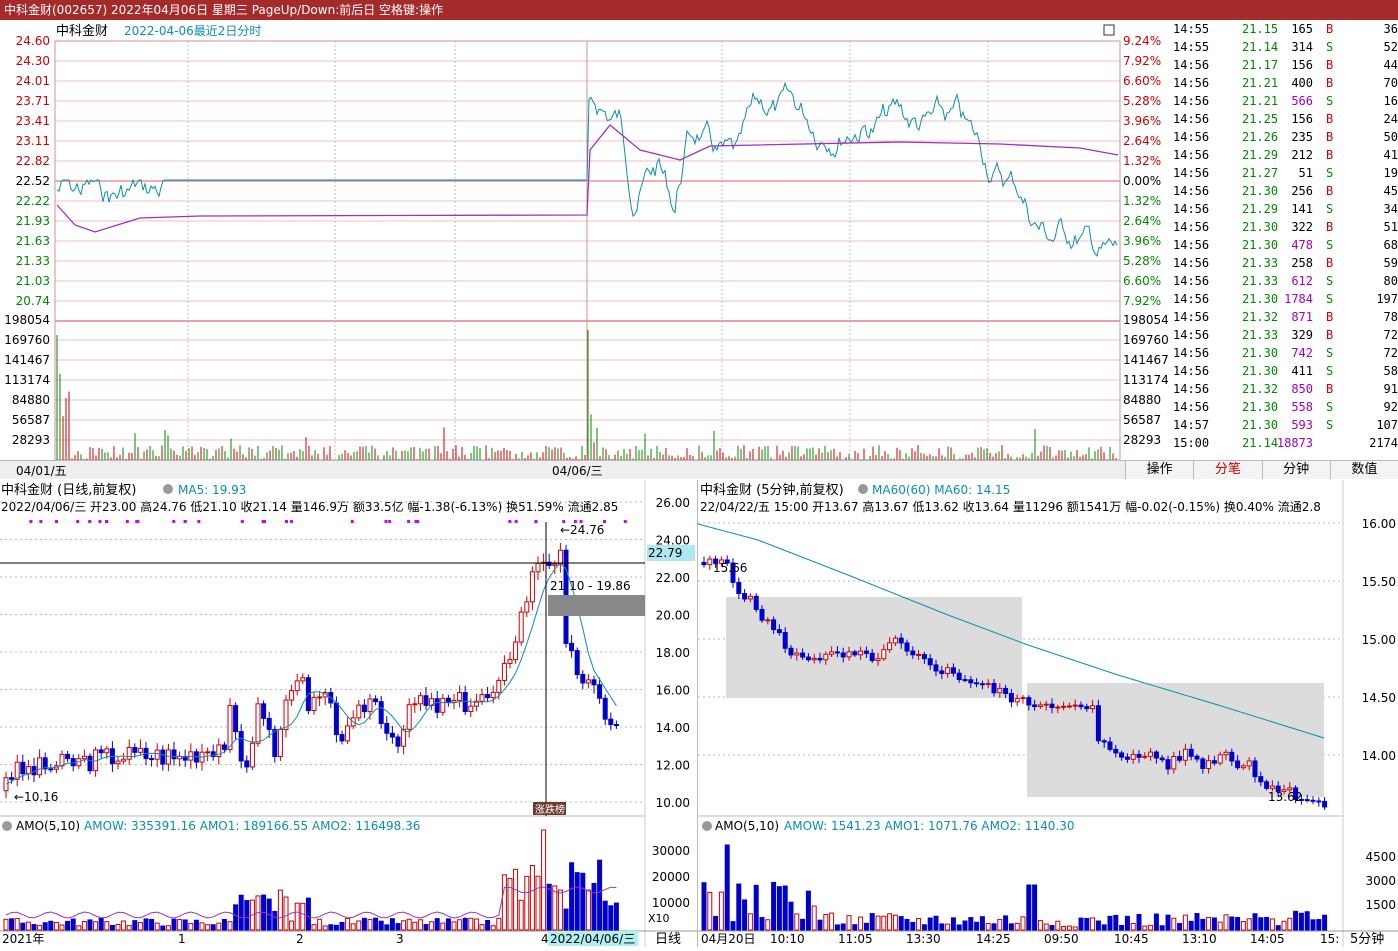 Image resolution: width=1398 pixels, height=951 pixels. Describe the element at coordinates (1285, 299) in the screenshot. I see `tick-row: 14:56 21.30 1784 S 197` at that location.